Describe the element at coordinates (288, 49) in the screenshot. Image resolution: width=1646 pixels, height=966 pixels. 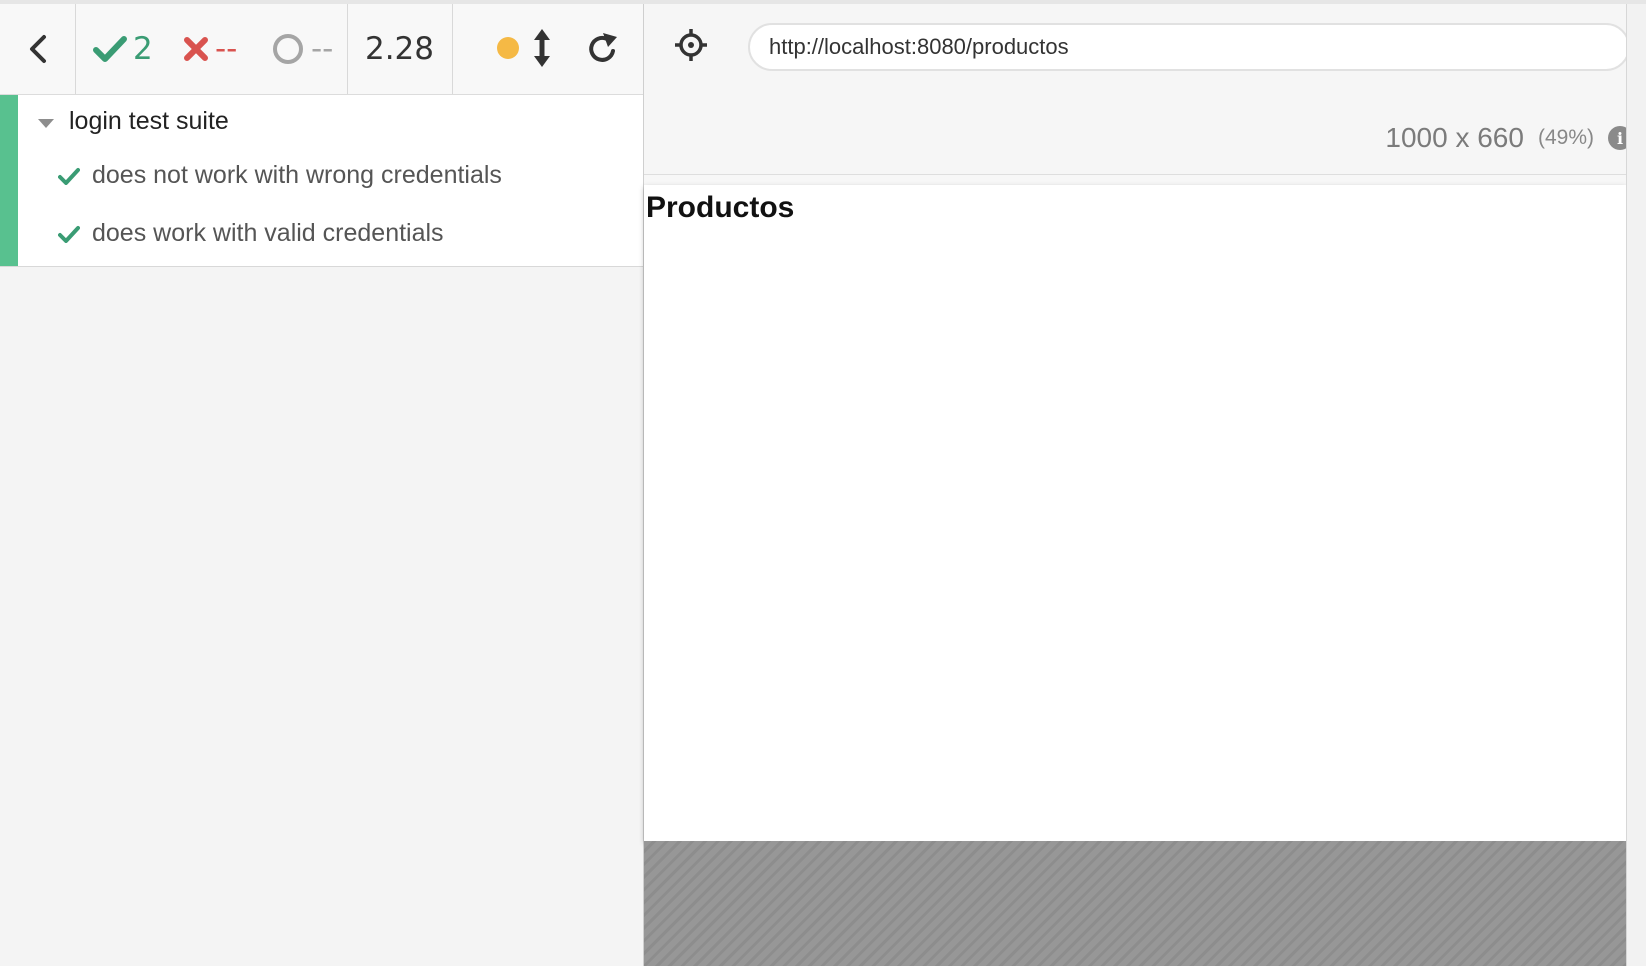
I see `pending-circle-icon` at that location.